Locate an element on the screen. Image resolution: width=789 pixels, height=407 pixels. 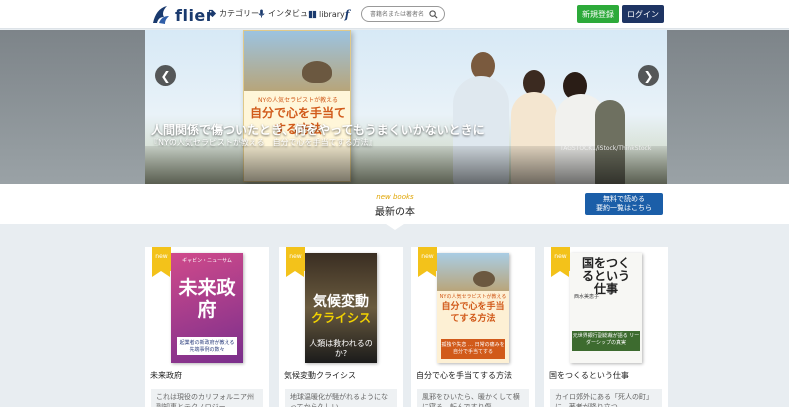
hero-book-subtitle: NYの人気セラピストが教える is located at coordinates (298, 100).